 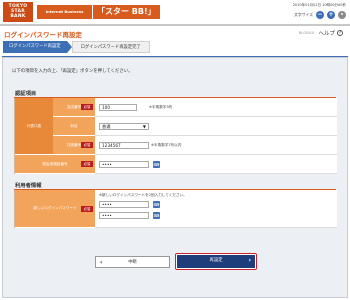 What do you see at coordinates (26, 94) in the screenshot?
I see `auth-section-title: 認証項目` at bounding box center [26, 94].